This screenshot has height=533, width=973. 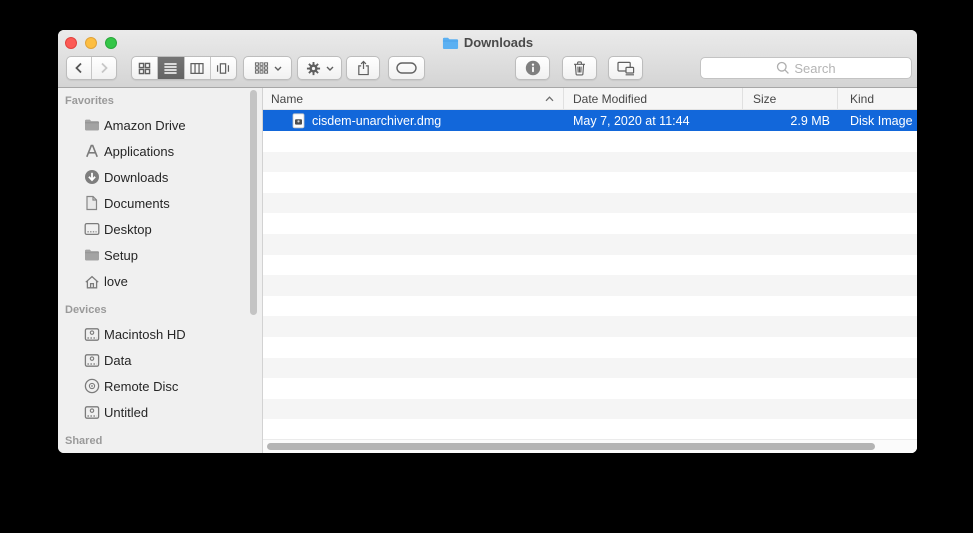 I want to click on sidebar-item-amazon-drive: Amazon Drive, so click(x=160, y=125).